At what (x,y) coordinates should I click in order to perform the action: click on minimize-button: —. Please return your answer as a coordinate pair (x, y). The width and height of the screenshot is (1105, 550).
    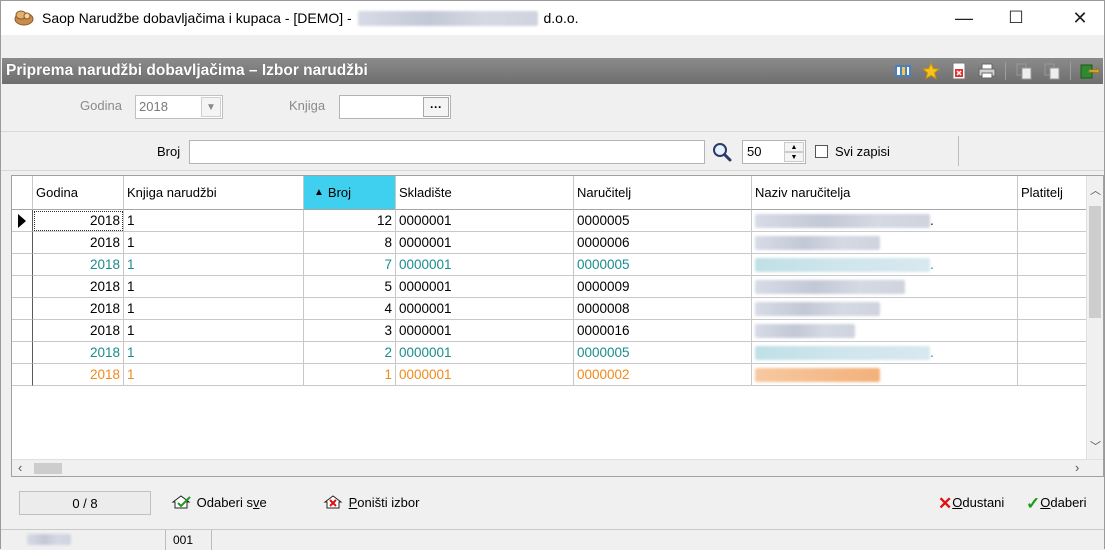
    Looking at the image, I should click on (964, 18).